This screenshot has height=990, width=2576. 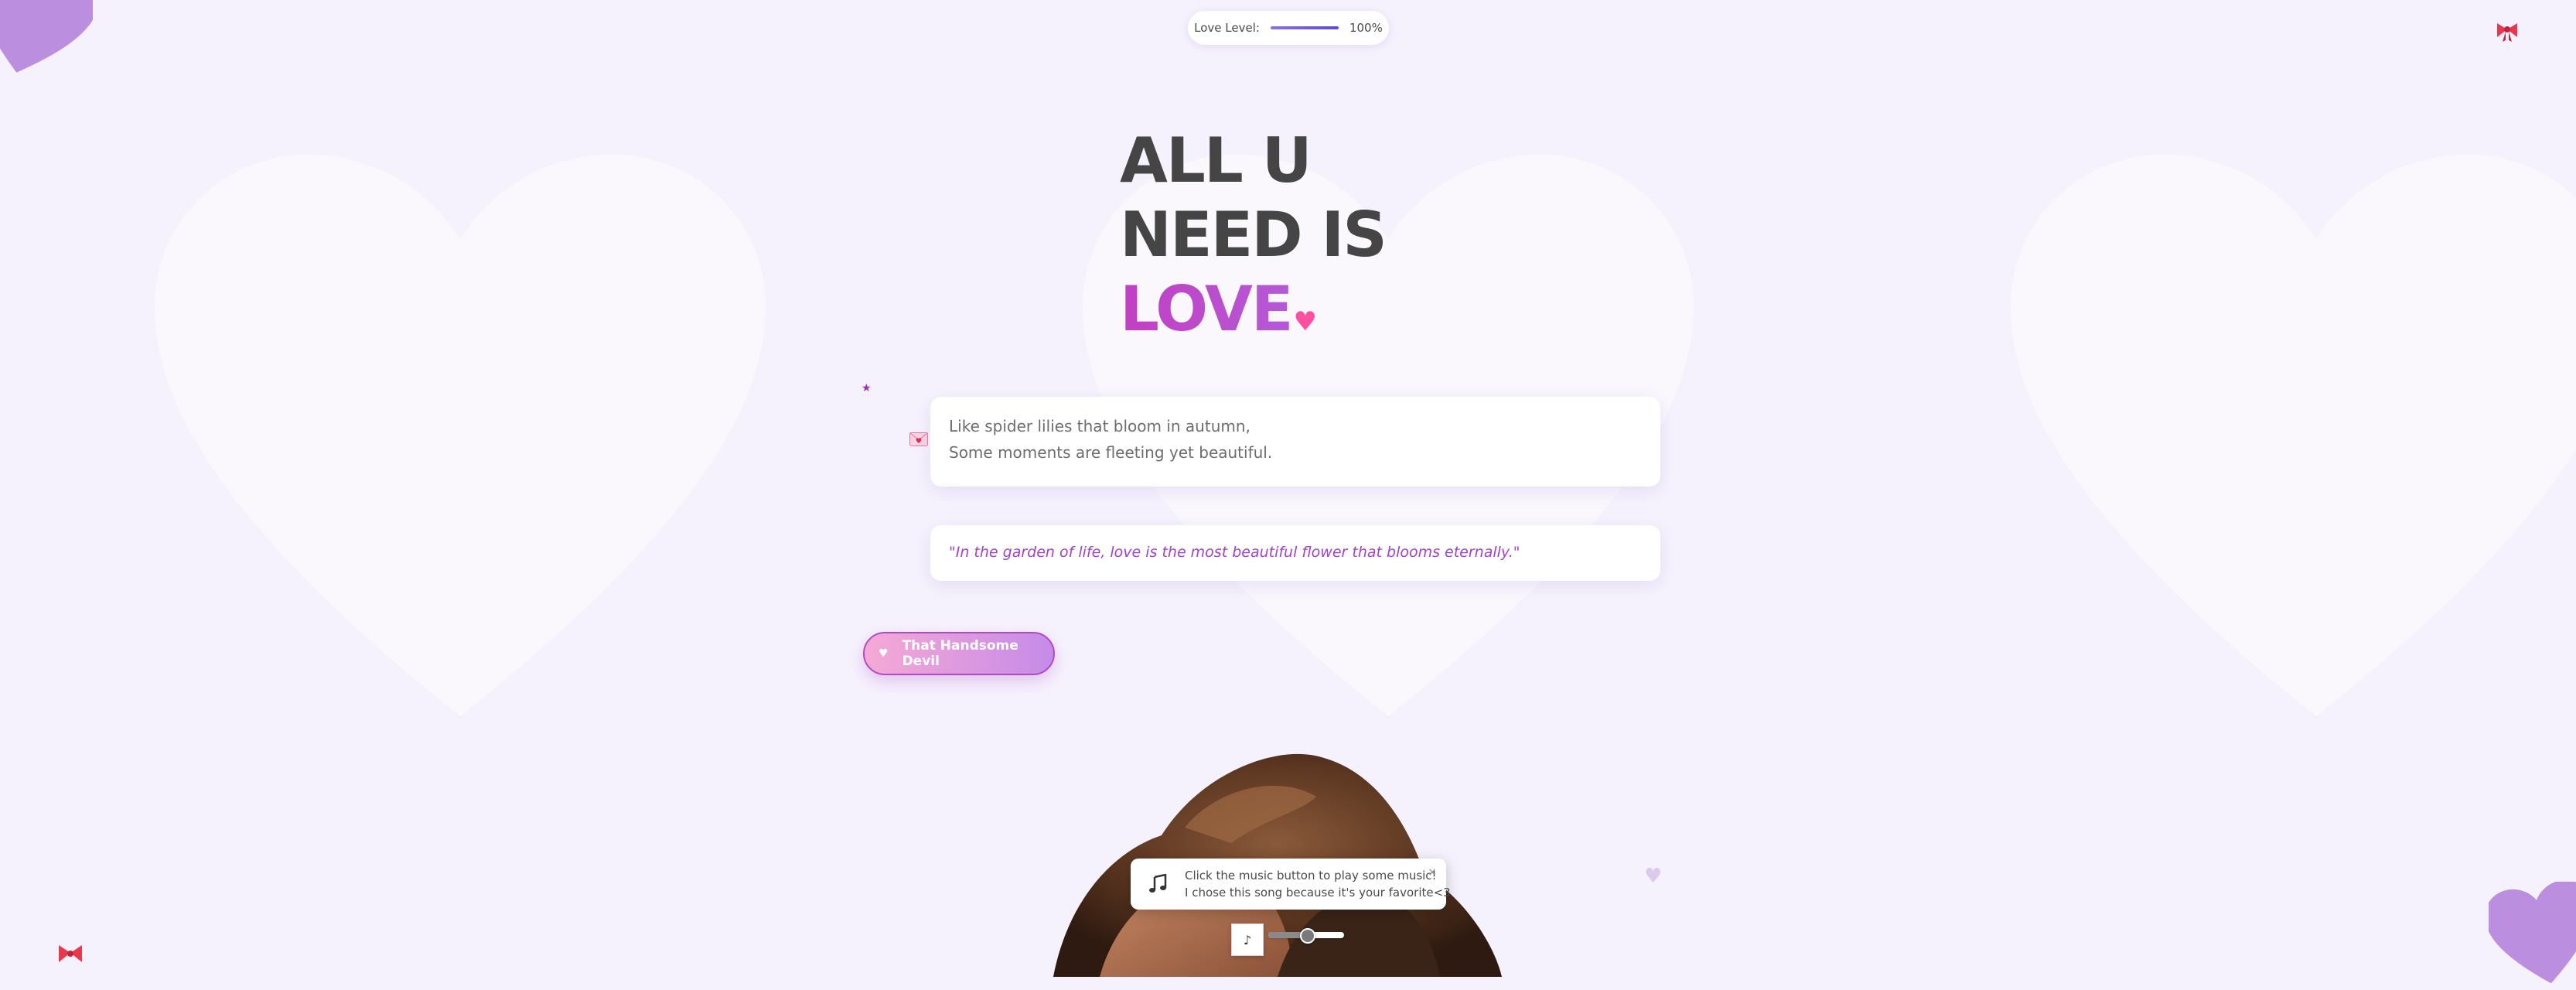 I want to click on volume-slider, so click(x=1306, y=936).